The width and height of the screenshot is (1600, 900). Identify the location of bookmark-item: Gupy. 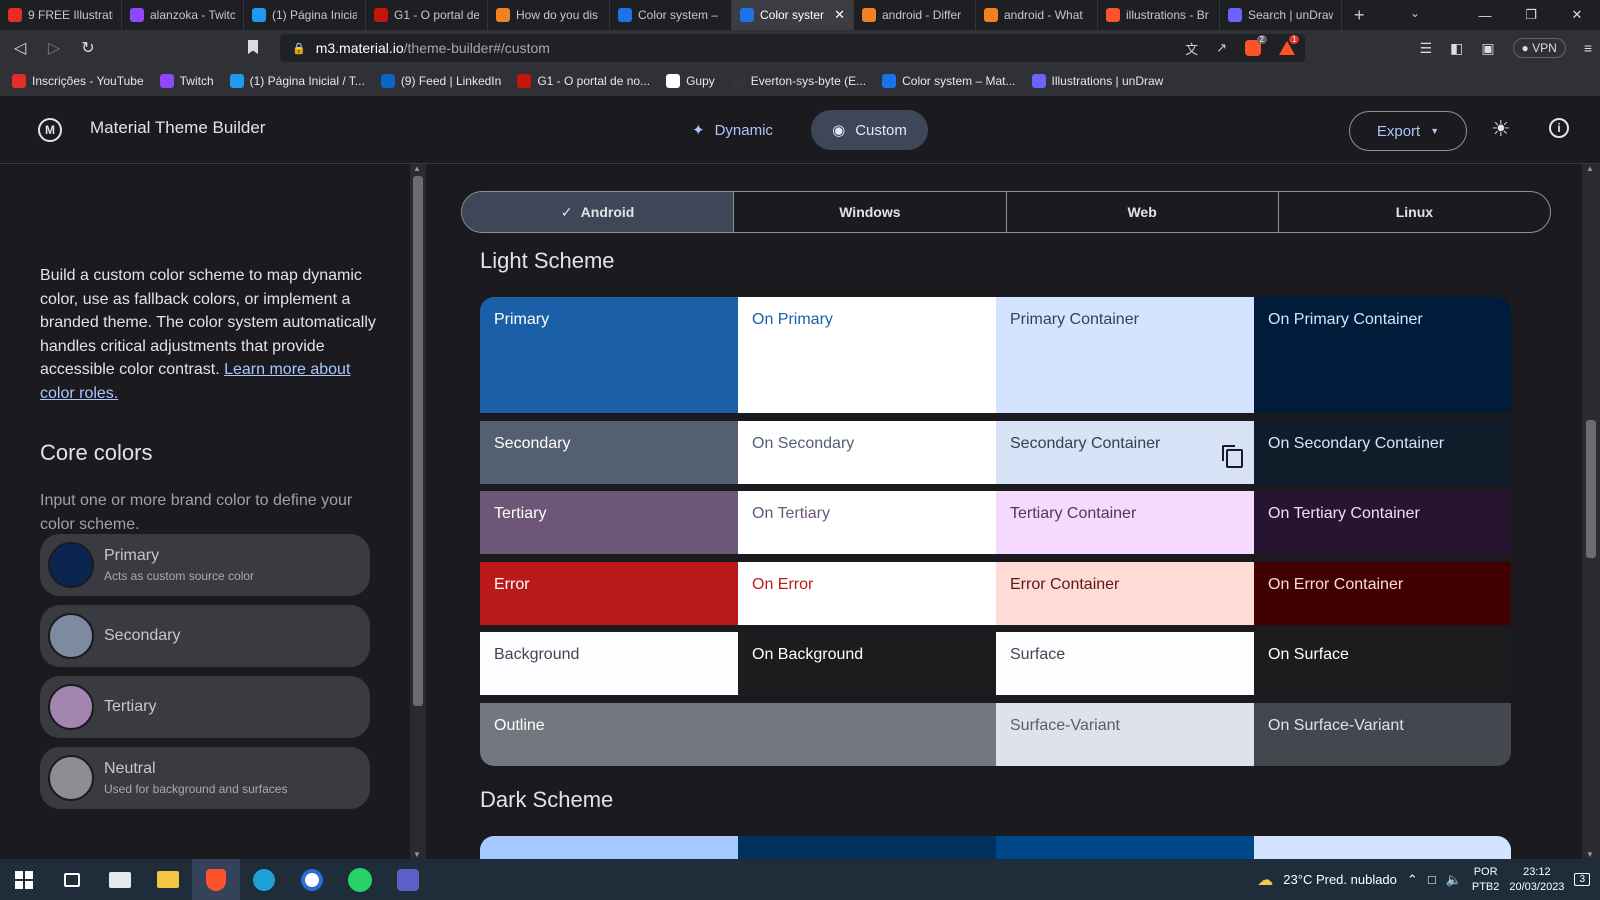
(690, 81).